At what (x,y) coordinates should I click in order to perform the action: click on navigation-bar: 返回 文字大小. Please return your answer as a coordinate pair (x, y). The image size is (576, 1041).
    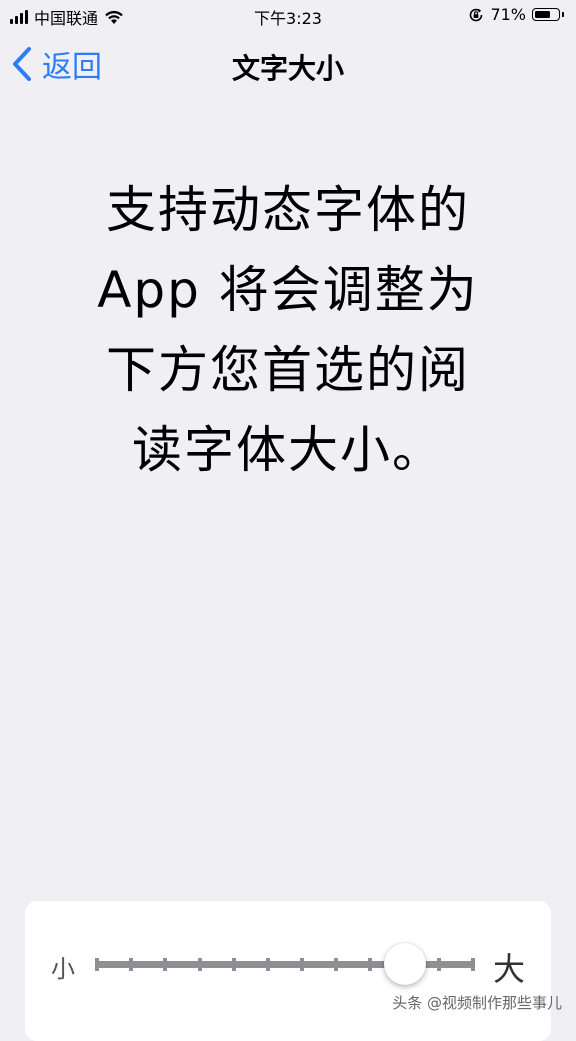
    Looking at the image, I should click on (288, 63).